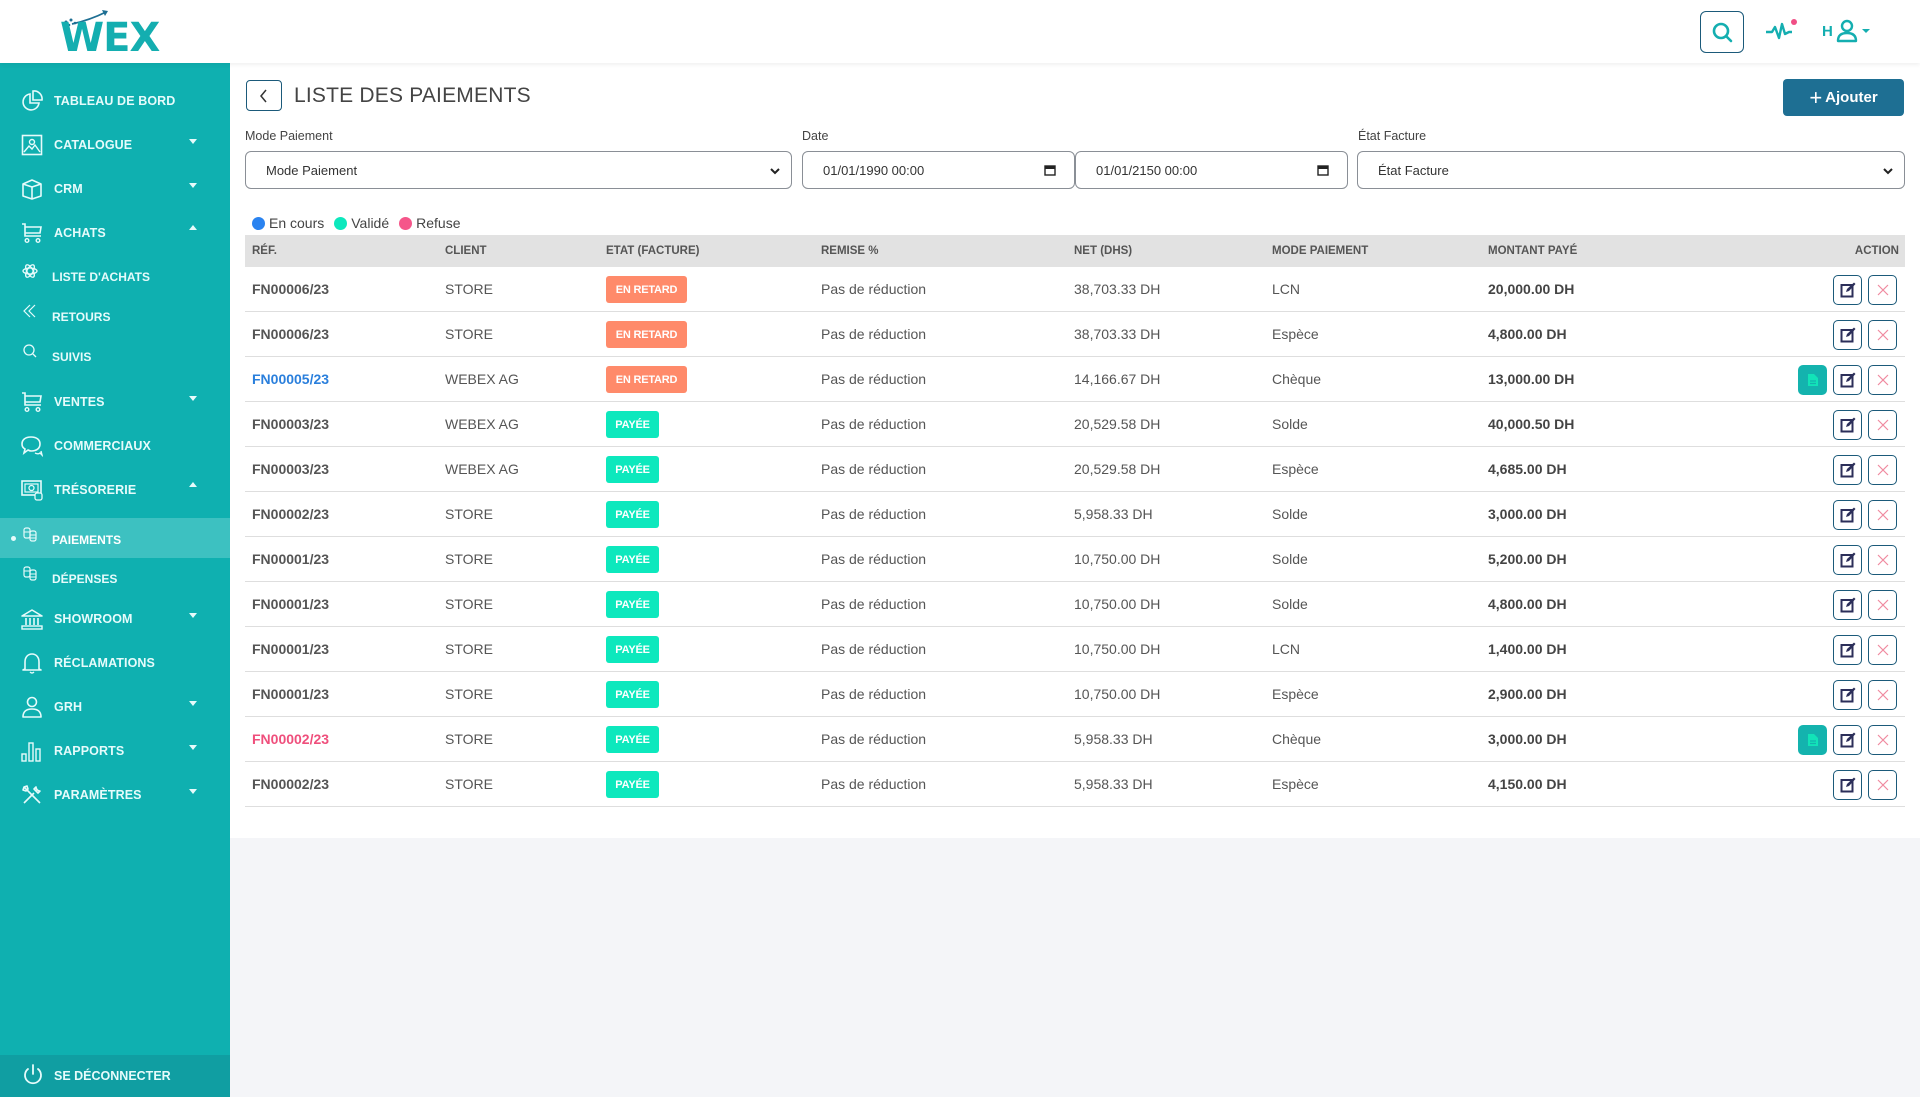 This screenshot has height=1097, width=1920. I want to click on col-client: CLIENT, so click(466, 251).